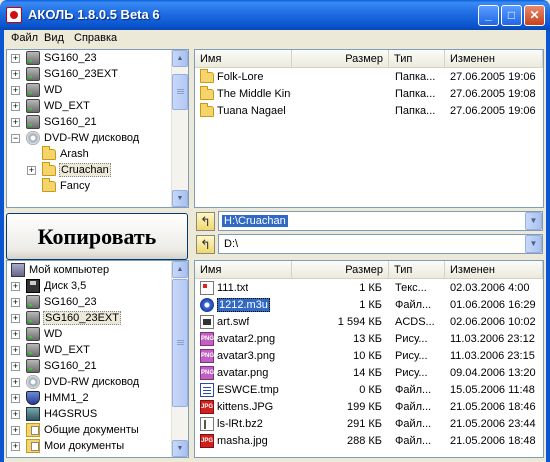  Describe the element at coordinates (88, 270) in the screenshot. I see `tree-item: Мой компьютер` at that location.